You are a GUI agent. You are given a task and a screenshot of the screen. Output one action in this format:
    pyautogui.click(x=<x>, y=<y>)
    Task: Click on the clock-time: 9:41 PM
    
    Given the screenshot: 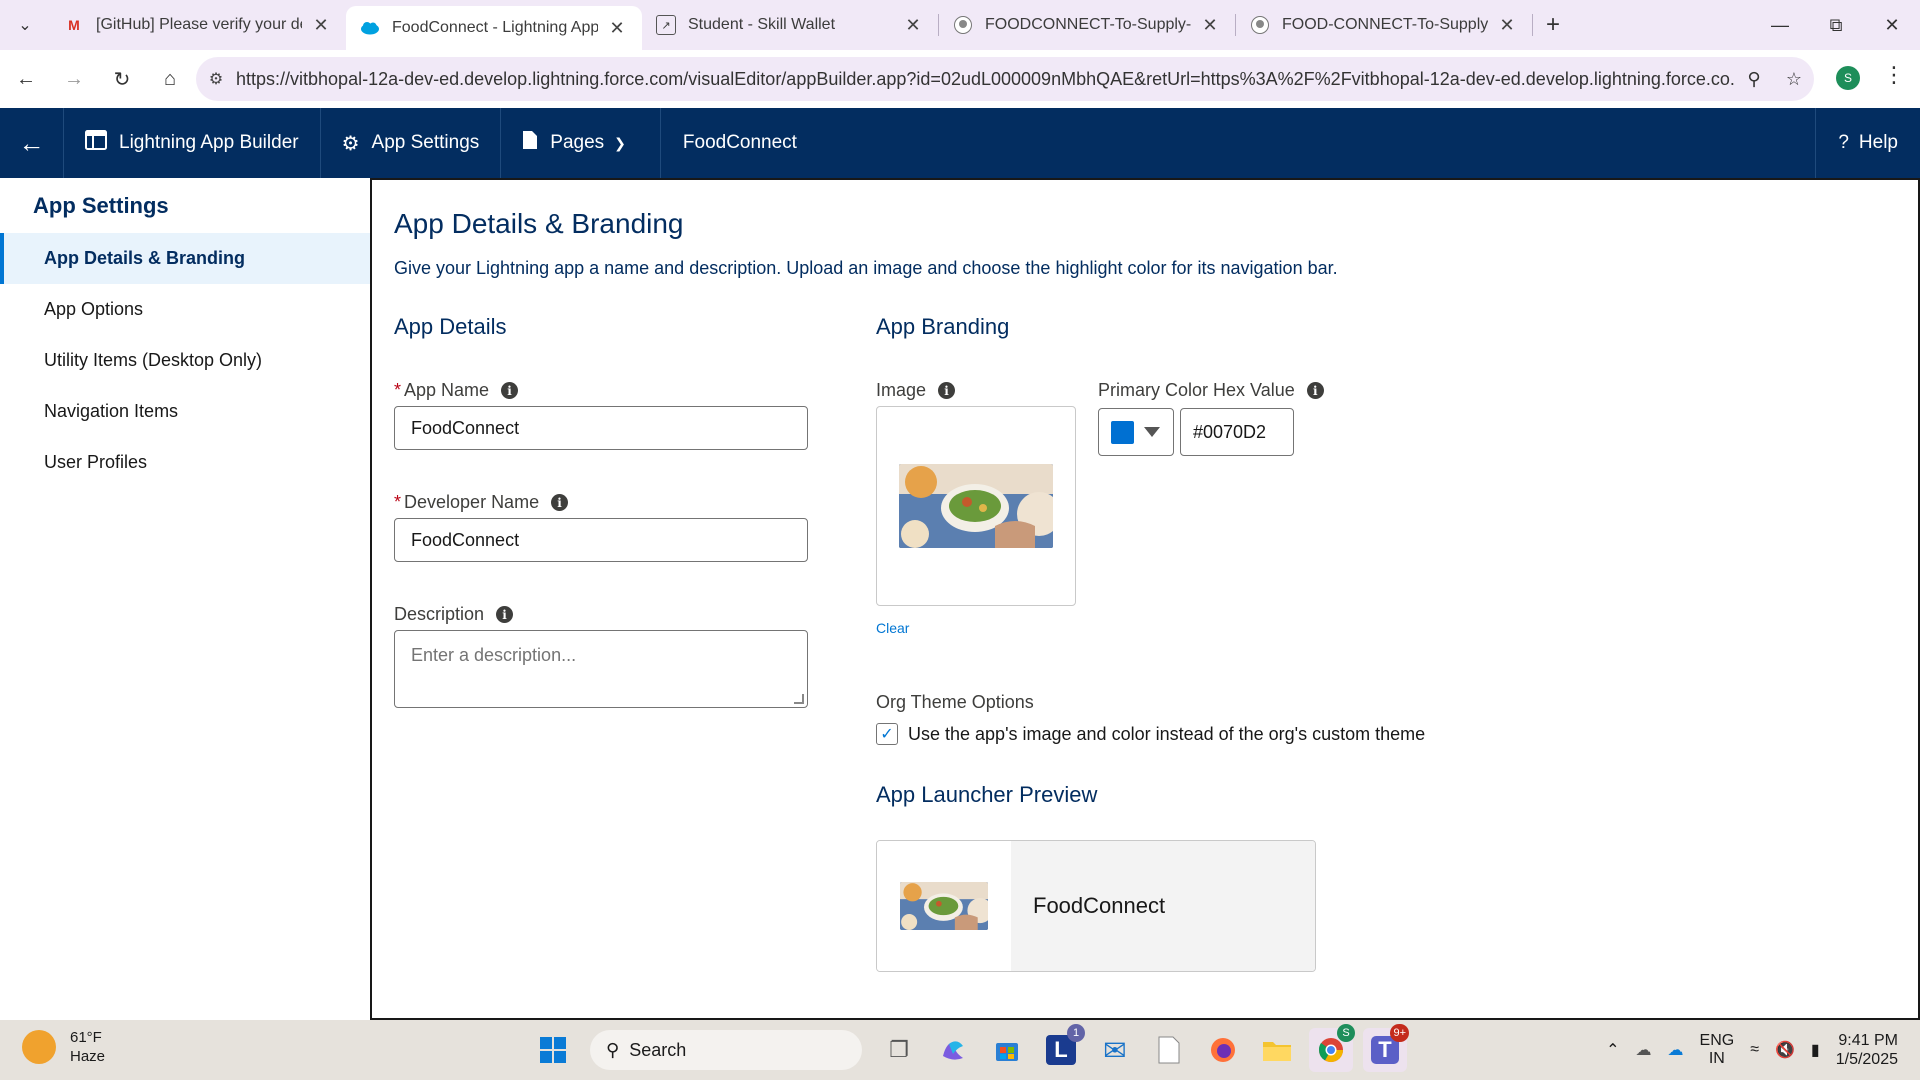 What is the action you would take?
    pyautogui.click(x=1868, y=1040)
    